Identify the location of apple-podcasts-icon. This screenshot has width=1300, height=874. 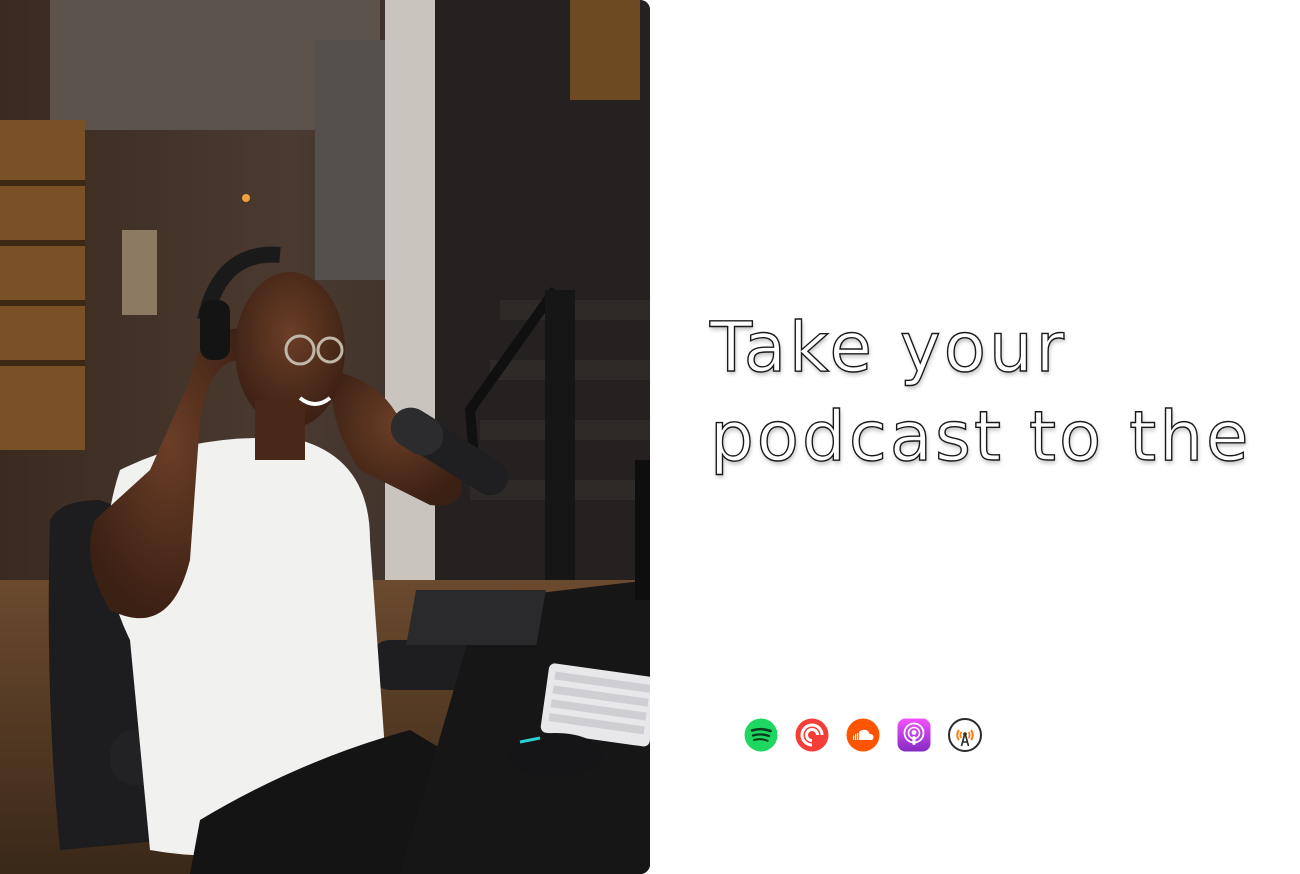
(914, 735).